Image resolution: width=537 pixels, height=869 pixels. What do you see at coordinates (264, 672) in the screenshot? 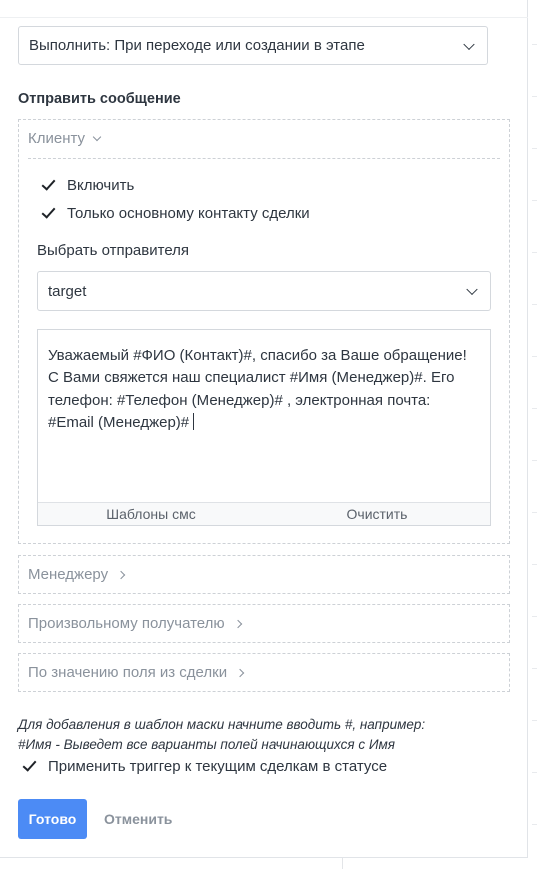
I see `field-value-recipient-section: По значению поля из сделки` at bounding box center [264, 672].